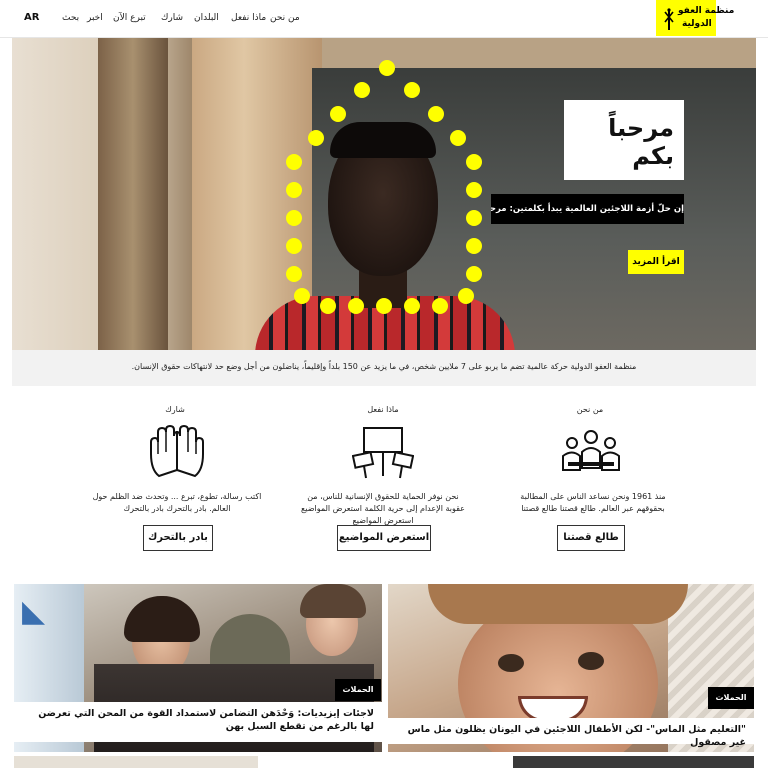 The image size is (768, 768). I want to click on nav-news: اخبر, so click(95, 18).